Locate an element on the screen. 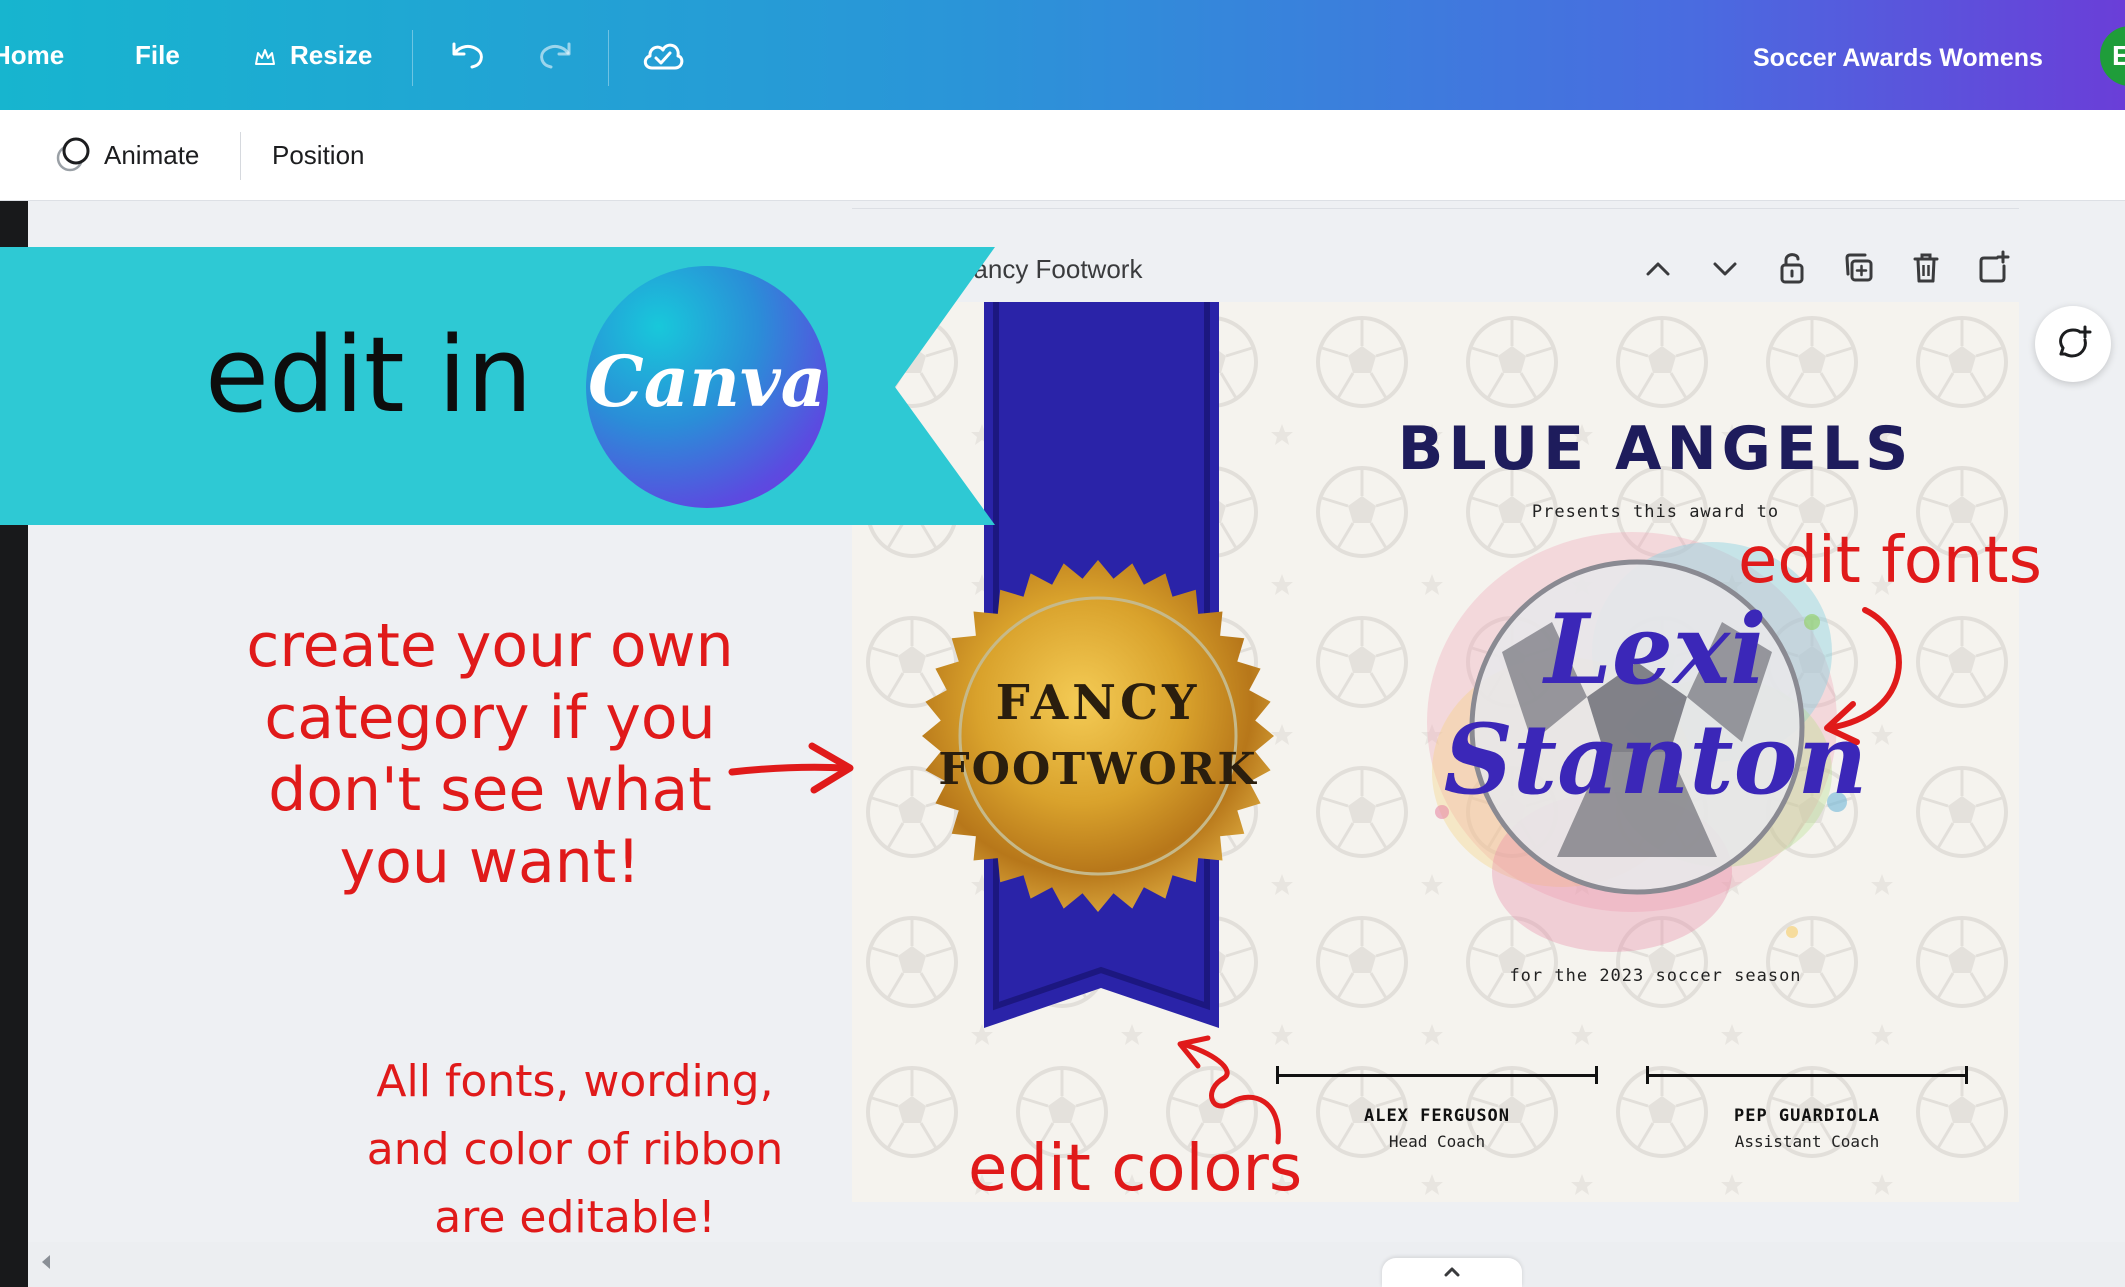 The height and width of the screenshot is (1287, 2125). crown-icon is located at coordinates (265, 57).